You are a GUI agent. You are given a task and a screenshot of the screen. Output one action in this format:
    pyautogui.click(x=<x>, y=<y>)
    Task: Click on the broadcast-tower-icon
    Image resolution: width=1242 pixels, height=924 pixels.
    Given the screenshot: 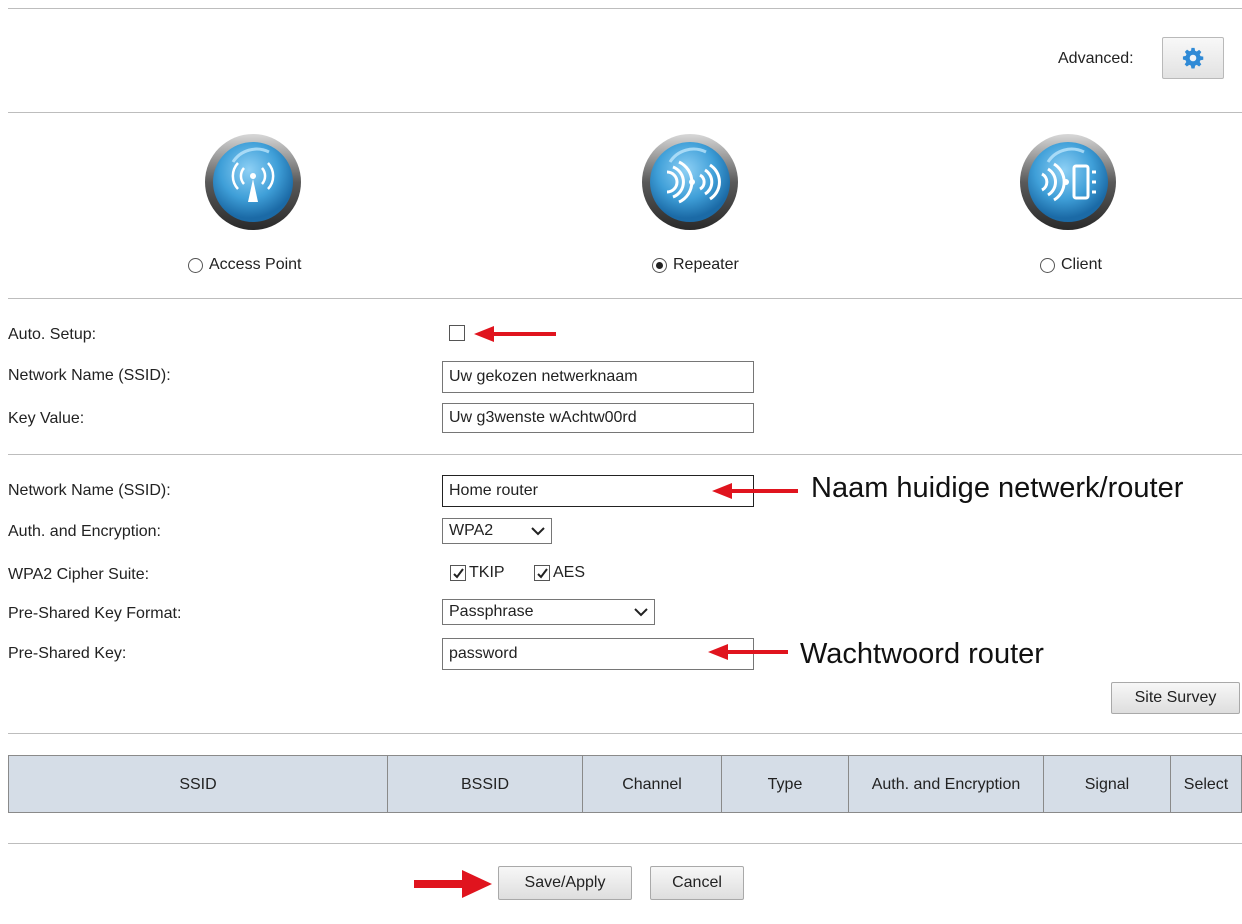 What is the action you would take?
    pyautogui.click(x=253, y=182)
    